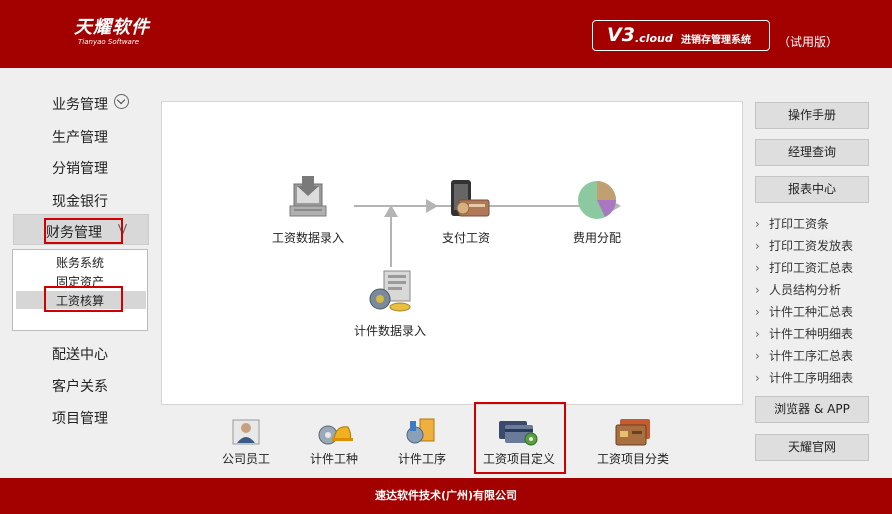  I want to click on nav-production: 生产管理, so click(80, 137).